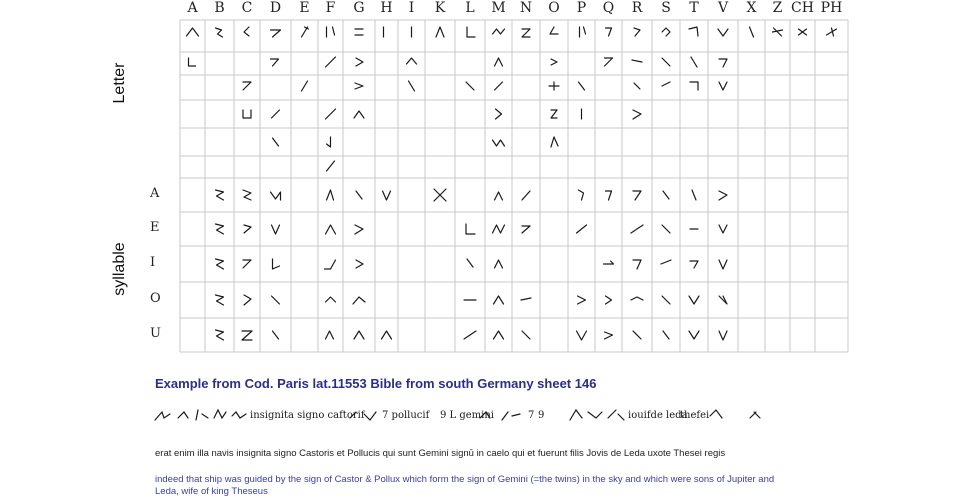 The height and width of the screenshot is (498, 960). Describe the element at coordinates (581, 8) in the screenshot. I see `column-header-p: P` at that location.